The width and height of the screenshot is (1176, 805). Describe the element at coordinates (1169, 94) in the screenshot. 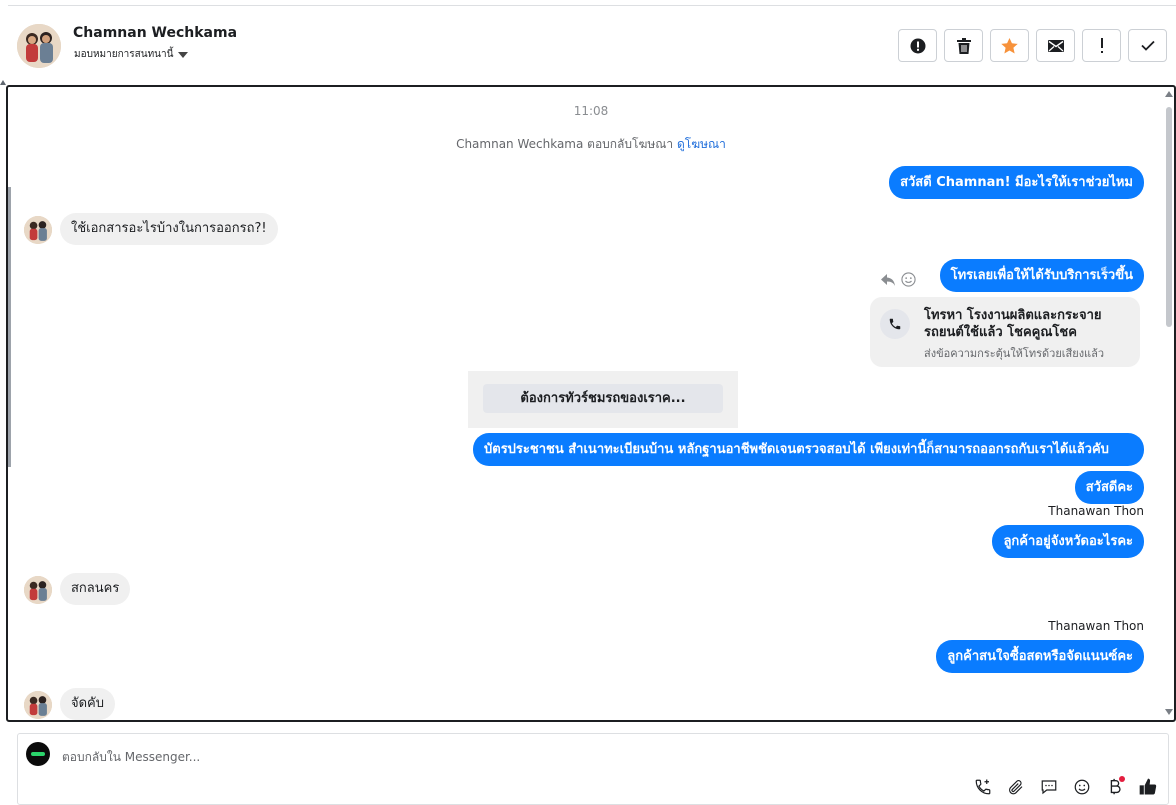

I see `scroll-up-arrow-icon` at that location.